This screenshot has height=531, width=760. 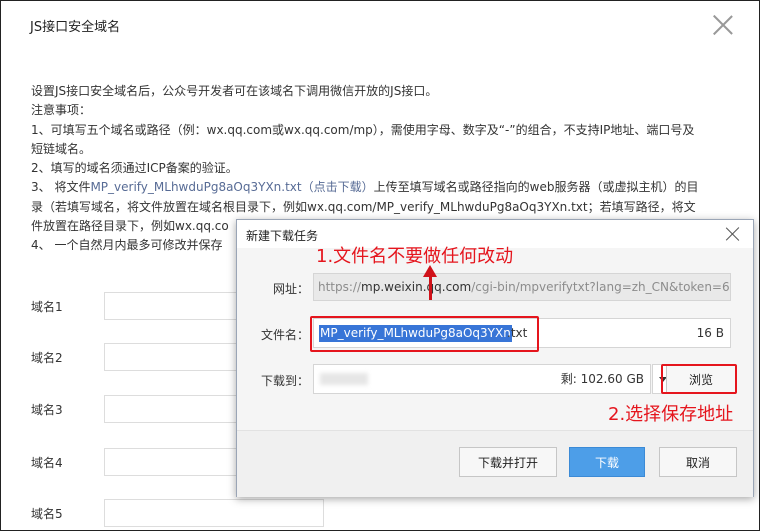 I want to click on filename-highlight-box, so click(x=424, y=334).